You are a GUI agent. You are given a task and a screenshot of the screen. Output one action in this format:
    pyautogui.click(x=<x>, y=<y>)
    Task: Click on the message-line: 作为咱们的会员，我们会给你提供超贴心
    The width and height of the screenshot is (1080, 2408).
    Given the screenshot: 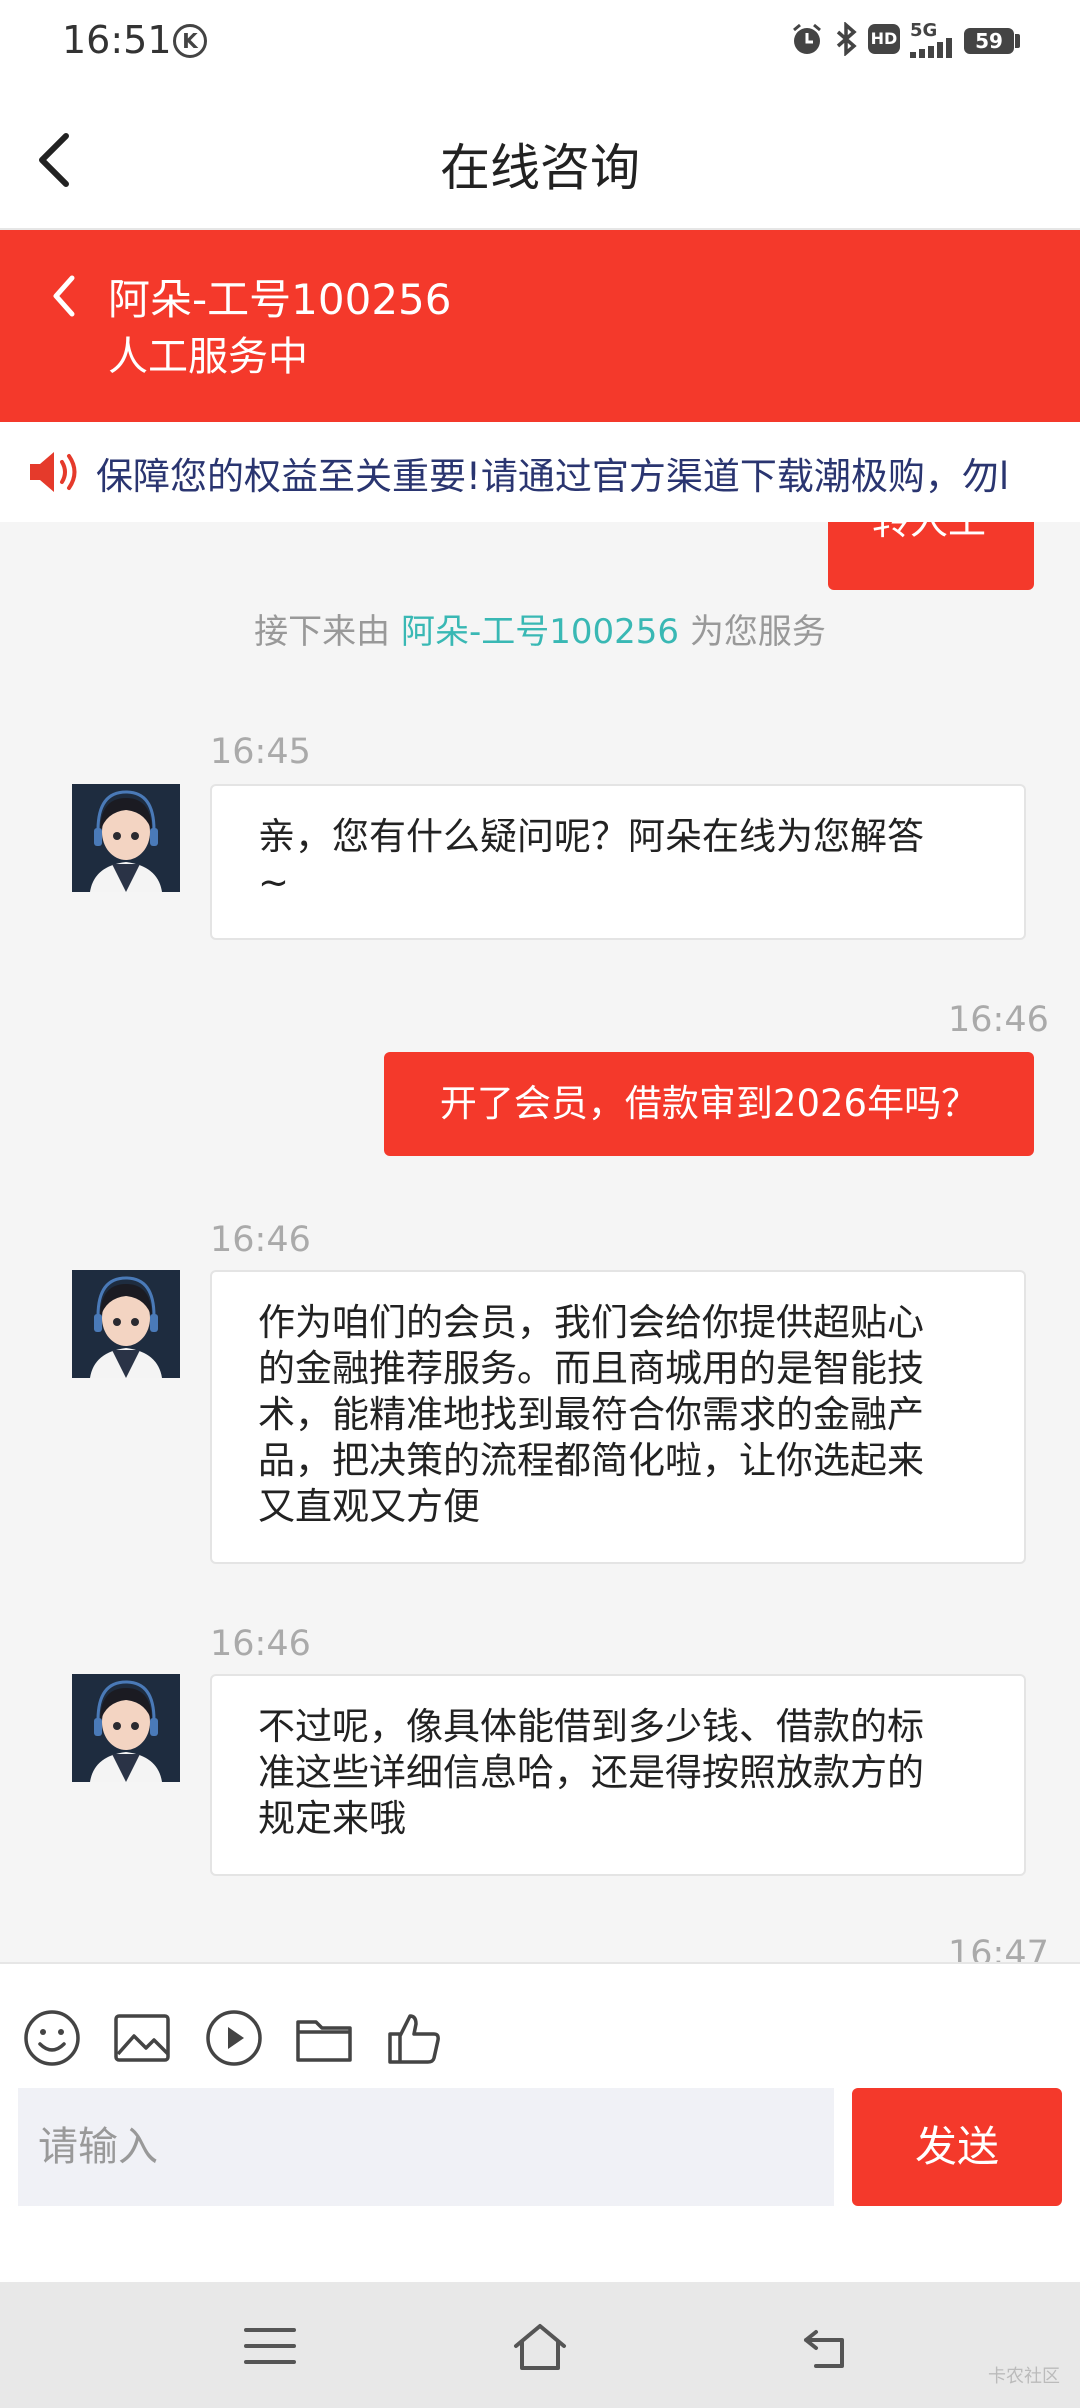 What is the action you would take?
    pyautogui.click(x=591, y=1322)
    